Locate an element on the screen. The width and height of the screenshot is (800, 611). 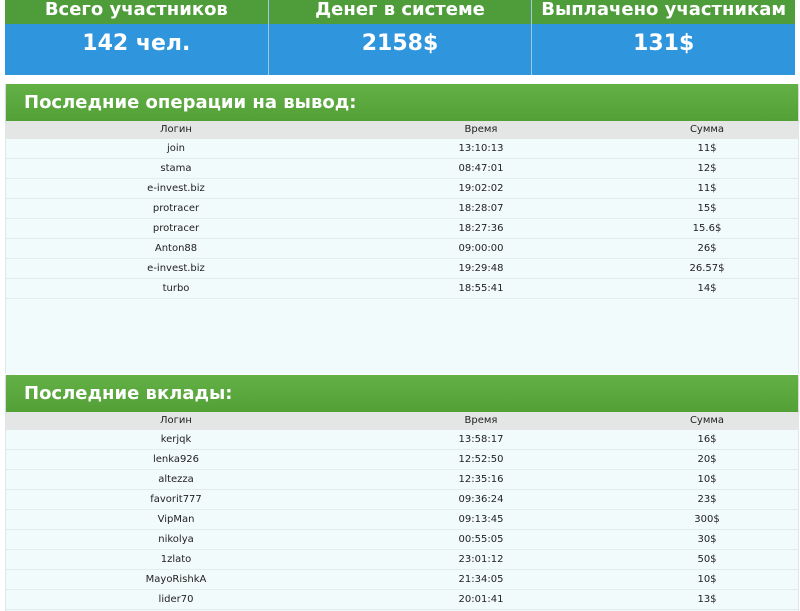
row-amount: 26$ is located at coordinates (707, 248).